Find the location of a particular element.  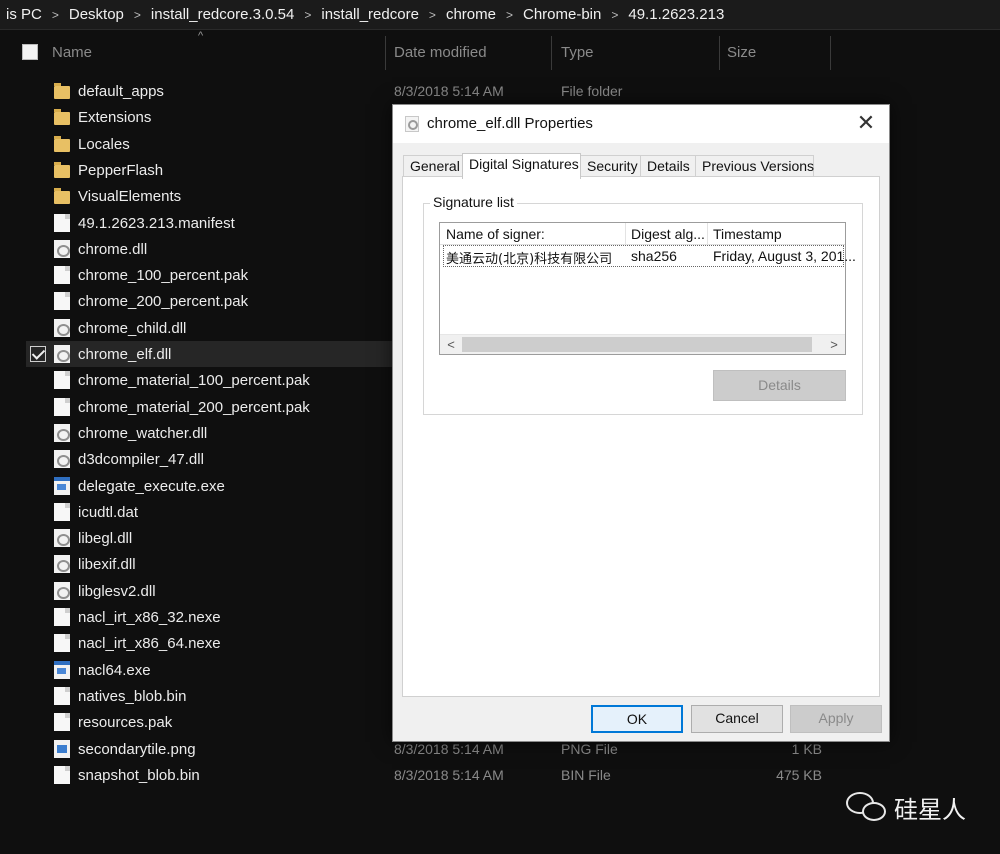

breadcrumb-item: Chrome-bin is located at coordinates (562, 14).